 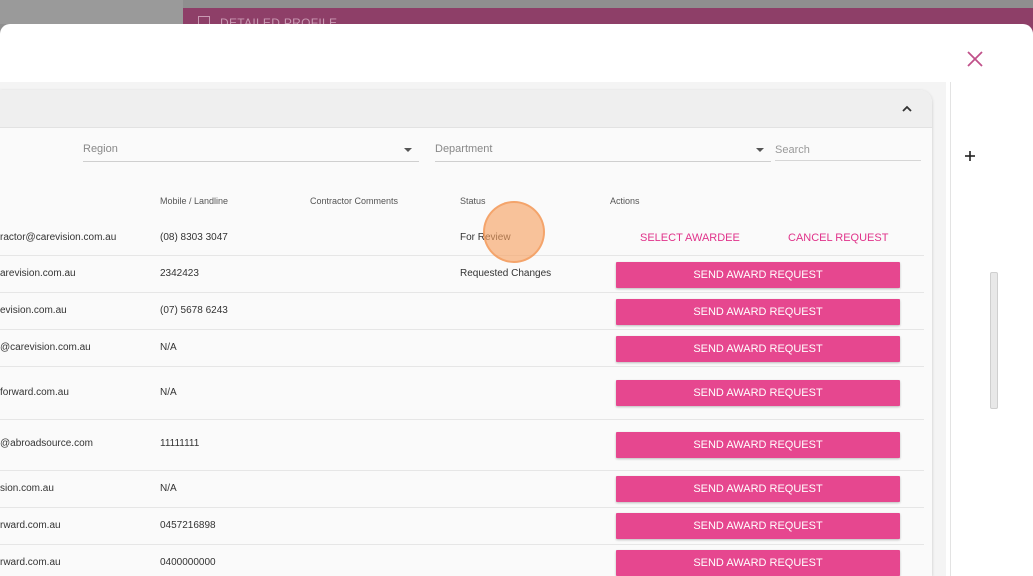 What do you see at coordinates (27, 488) in the screenshot?
I see `email-cell: sion.com.au` at bounding box center [27, 488].